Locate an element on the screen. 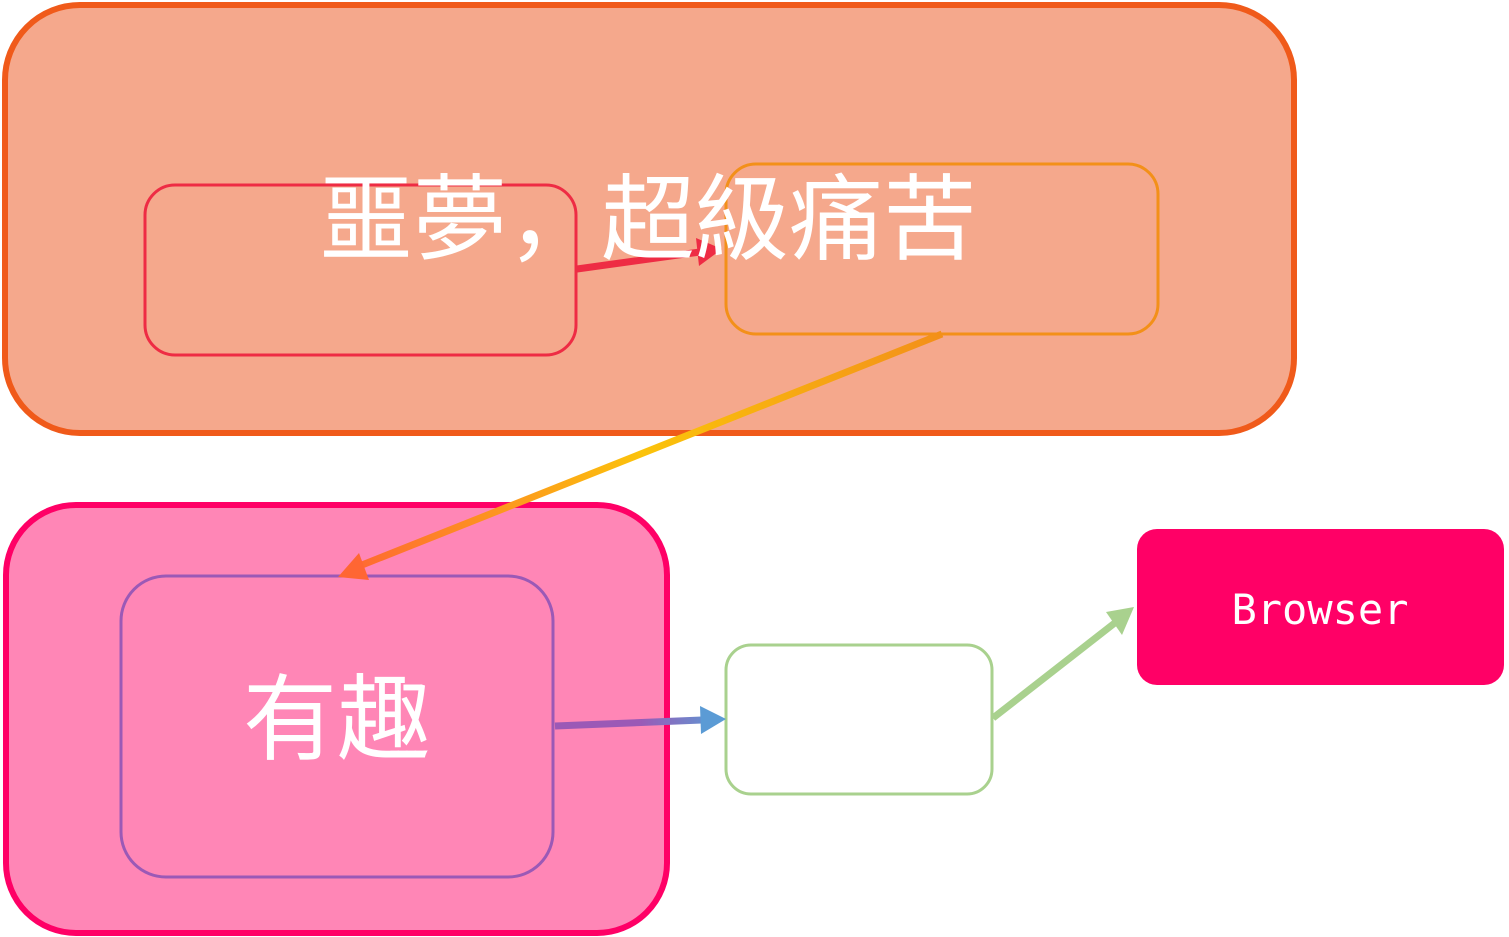  bottom-group-label: 有趣 is located at coordinates (337, 720).